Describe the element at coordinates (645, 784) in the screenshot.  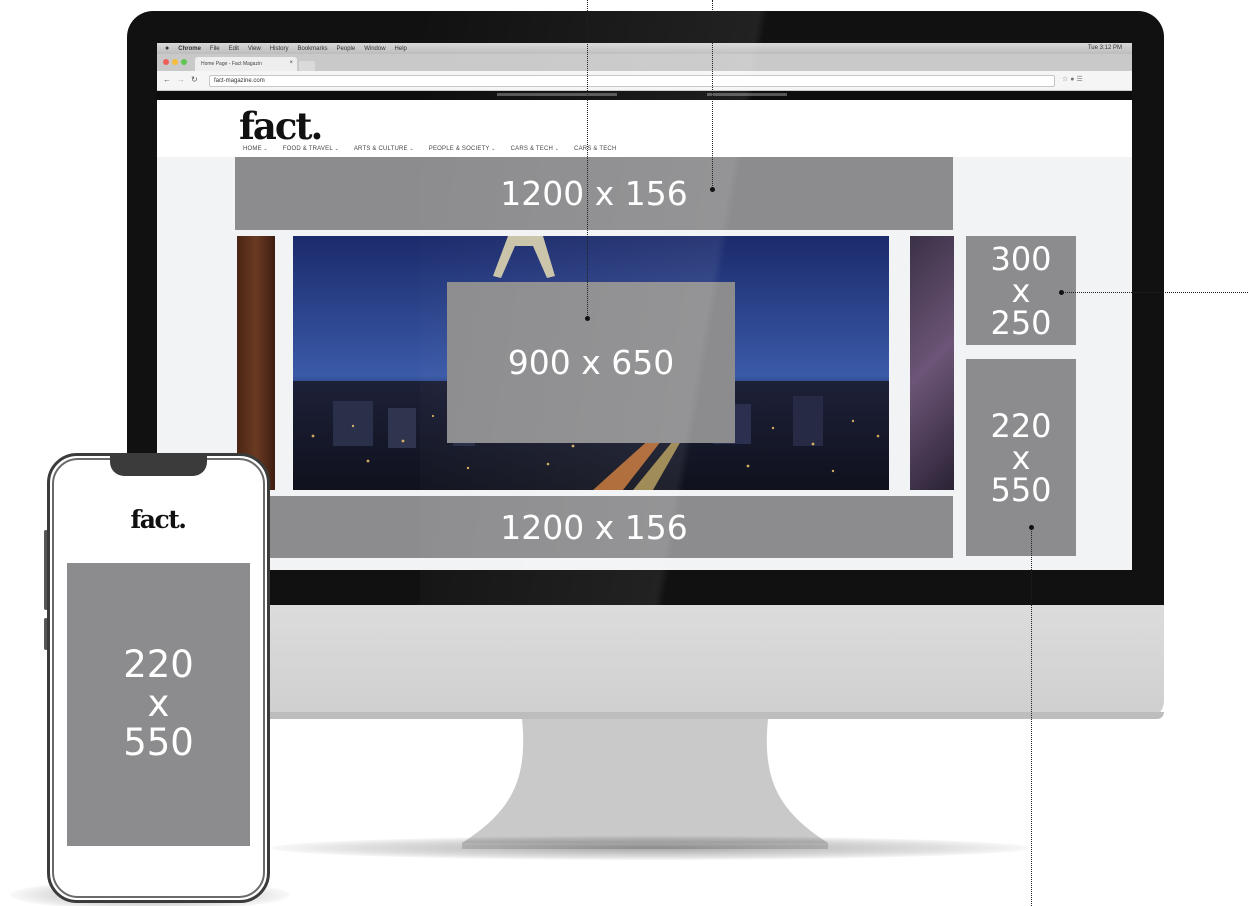
I see `monitor-stand` at that location.